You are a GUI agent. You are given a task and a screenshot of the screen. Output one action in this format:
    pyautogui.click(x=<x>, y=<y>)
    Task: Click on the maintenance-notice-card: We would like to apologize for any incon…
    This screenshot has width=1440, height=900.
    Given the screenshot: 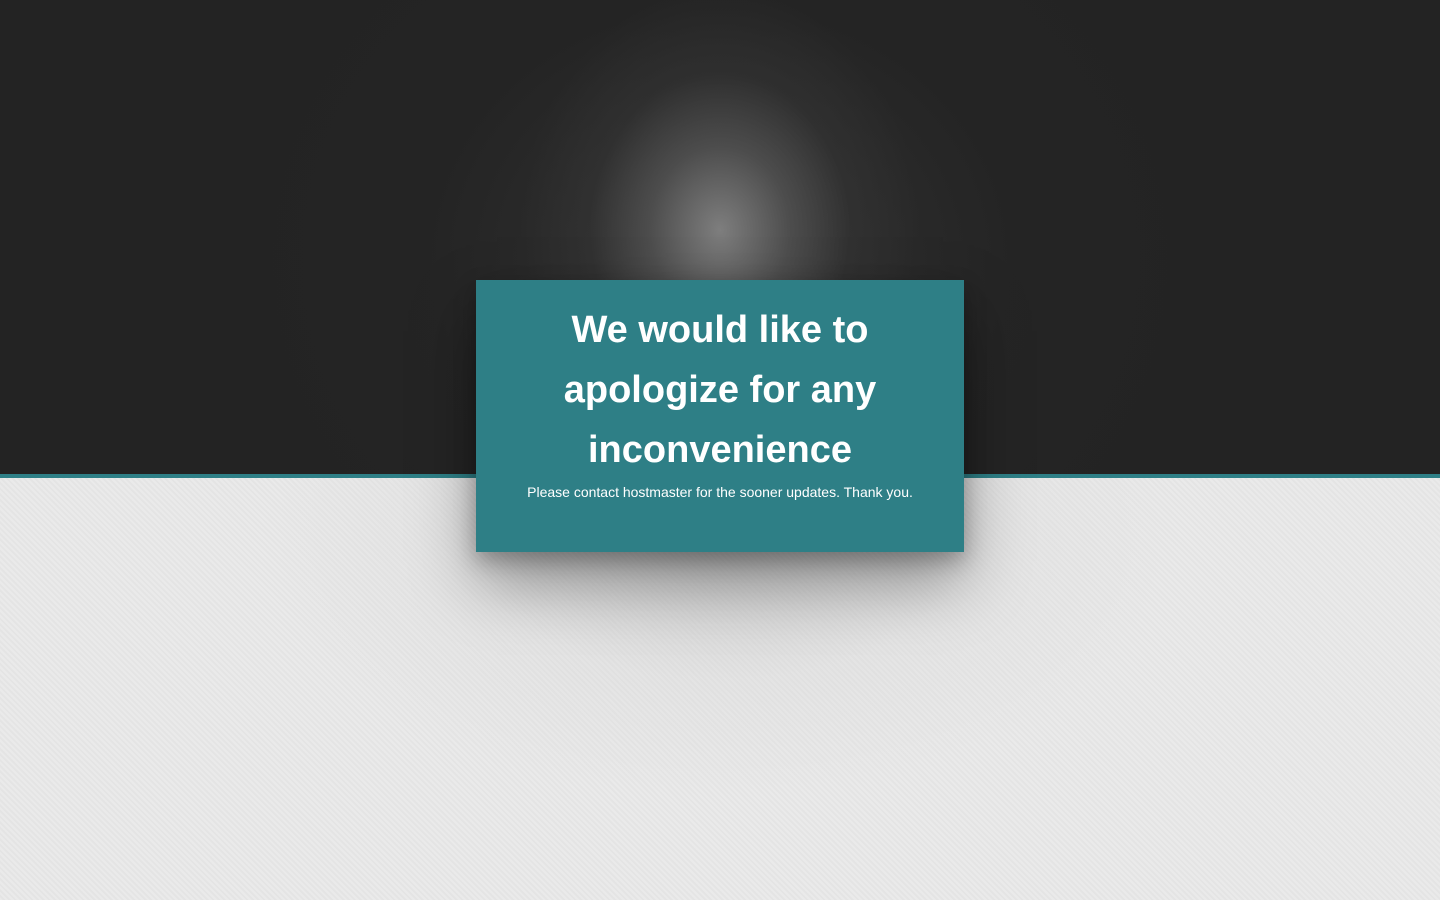 What is the action you would take?
    pyautogui.click(x=720, y=416)
    